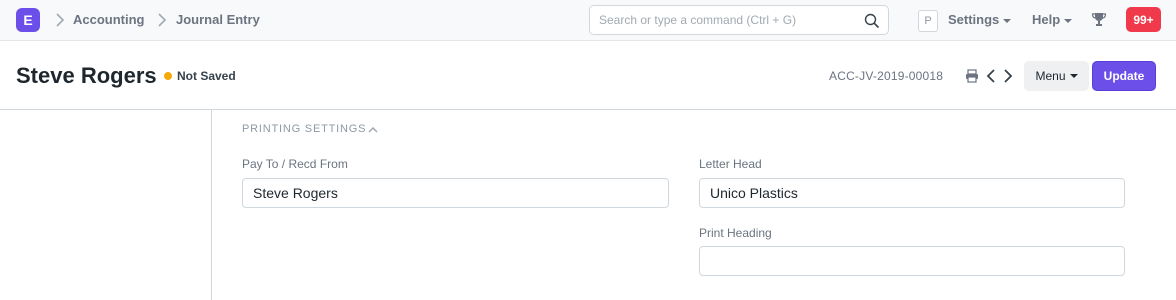 Image resolution: width=1176 pixels, height=300 pixels. What do you see at coordinates (304, 129) in the screenshot?
I see `section-heading: PRINTING SETTINGS` at bounding box center [304, 129].